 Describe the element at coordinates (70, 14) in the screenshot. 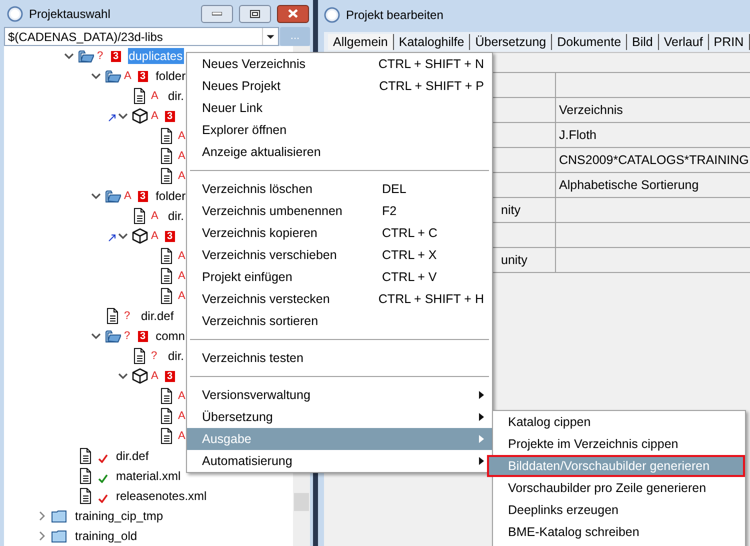

I see `window-title: Projektauswahl` at that location.